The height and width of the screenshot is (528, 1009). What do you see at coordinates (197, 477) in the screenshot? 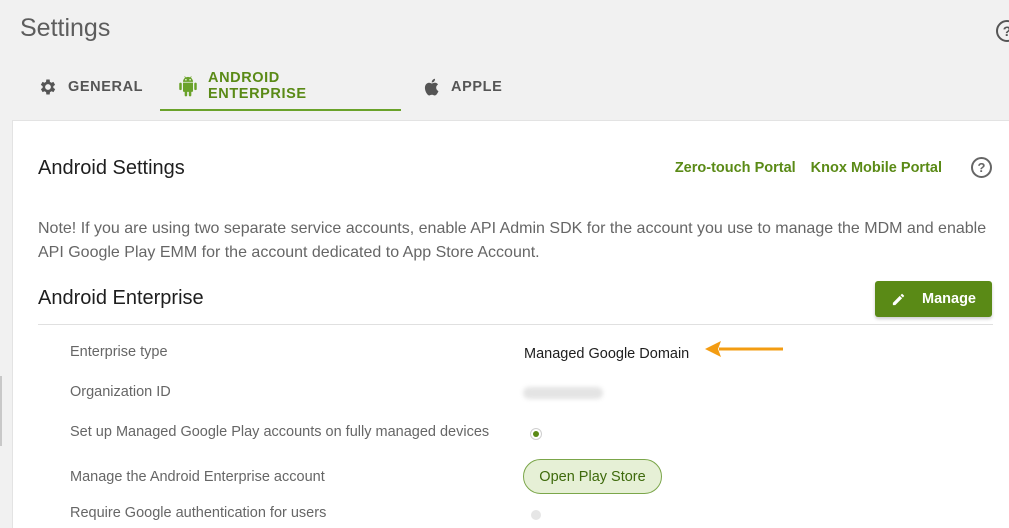
I see `manage-account-label: Manage the Android Enterprise account` at bounding box center [197, 477].